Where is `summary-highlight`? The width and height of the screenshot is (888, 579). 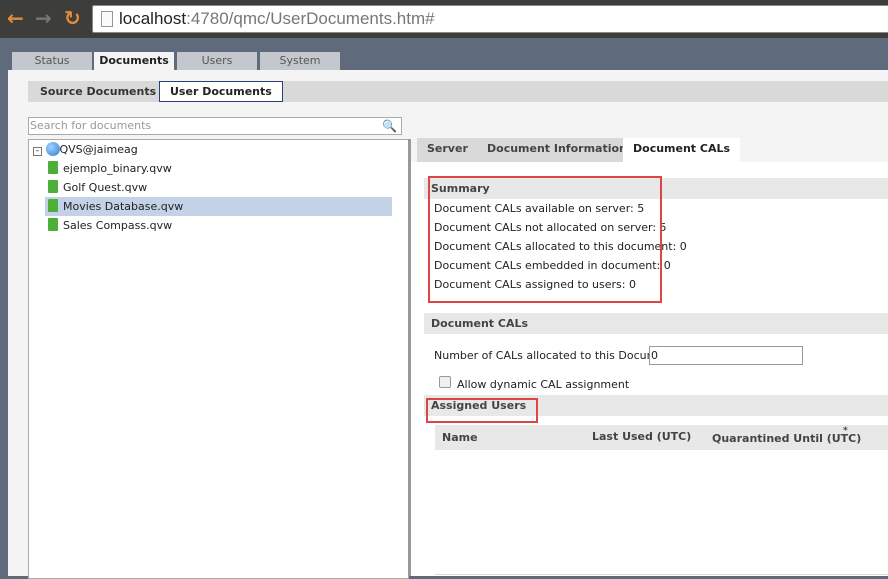 summary-highlight is located at coordinates (545, 239).